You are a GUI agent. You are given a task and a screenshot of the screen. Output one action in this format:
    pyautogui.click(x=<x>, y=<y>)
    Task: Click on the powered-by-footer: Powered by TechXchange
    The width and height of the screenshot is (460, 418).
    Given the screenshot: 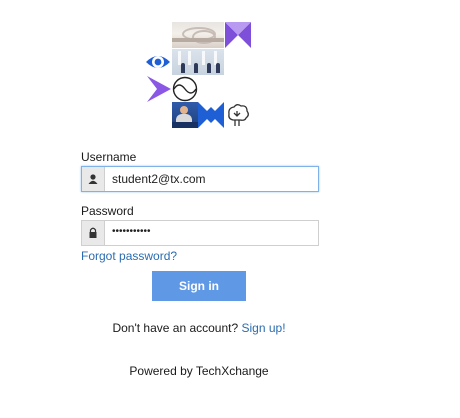 What is the action you would take?
    pyautogui.click(x=199, y=371)
    